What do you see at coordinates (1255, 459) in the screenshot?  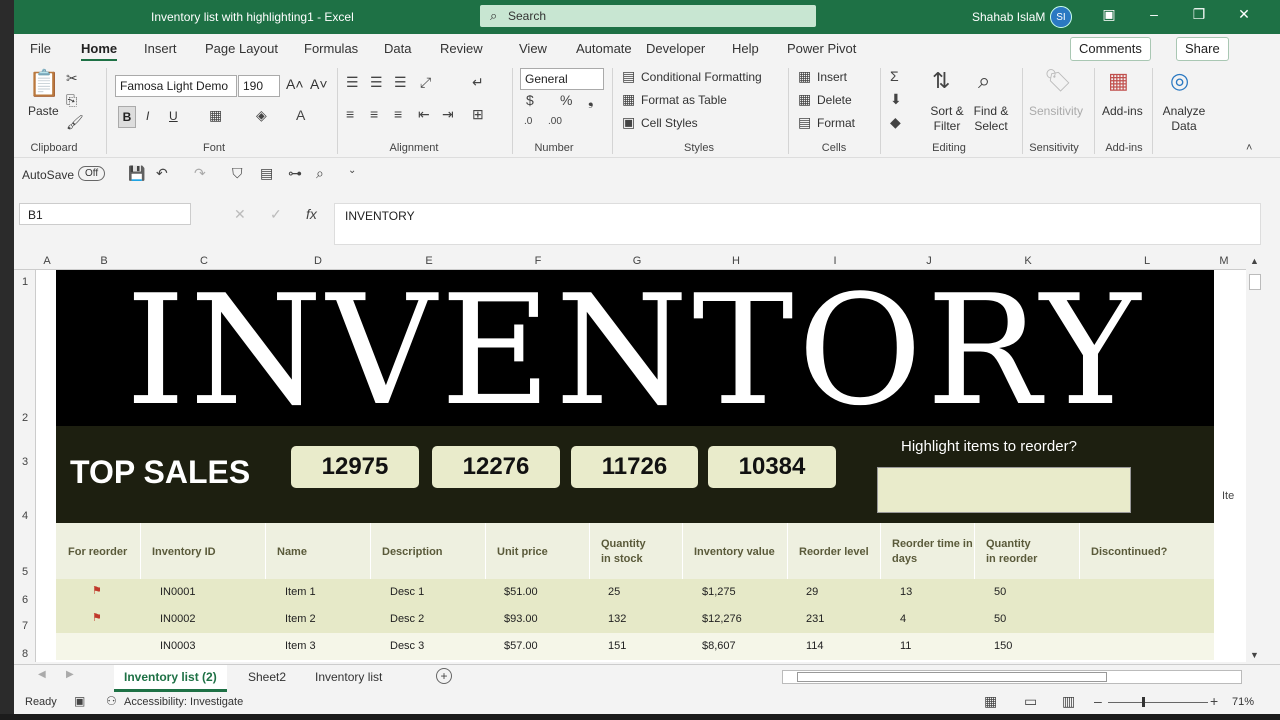 I see `vertical-scrollbar: ▲ ▼` at bounding box center [1255, 459].